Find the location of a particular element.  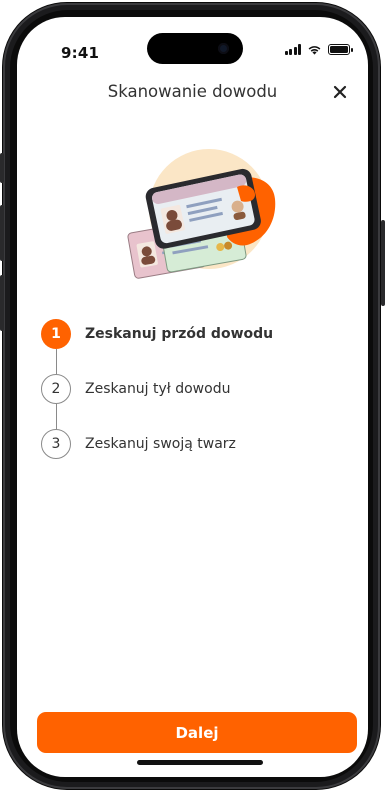

id-scan-illustration is located at coordinates (201, 214).